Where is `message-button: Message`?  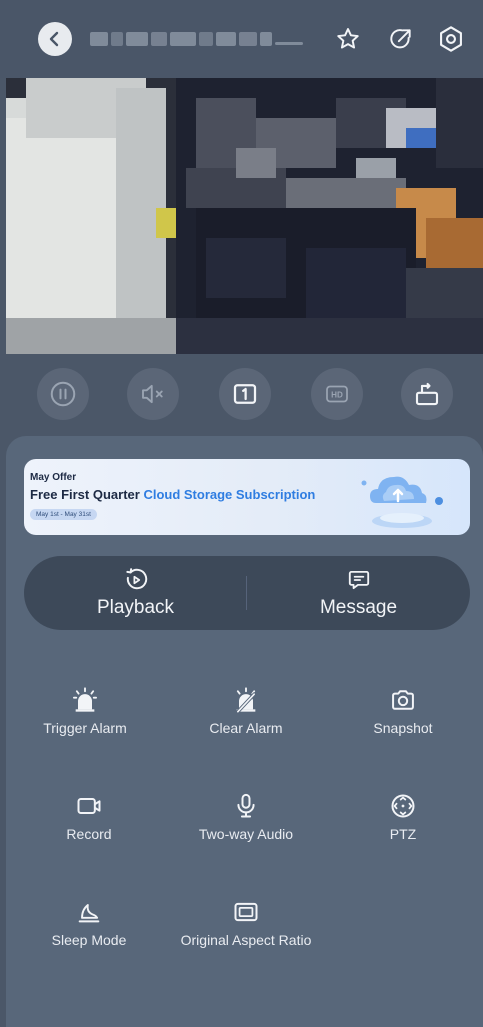
message-button: Message is located at coordinates (358, 593).